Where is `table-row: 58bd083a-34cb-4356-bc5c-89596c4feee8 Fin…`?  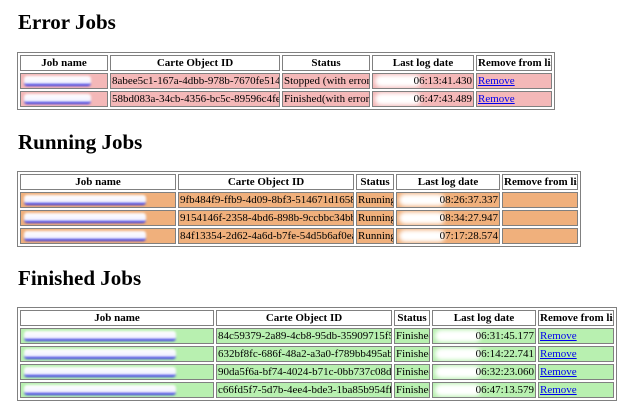 table-row: 58bd083a-34cb-4356-bc5c-89596c4feee8 Fin… is located at coordinates (286, 99).